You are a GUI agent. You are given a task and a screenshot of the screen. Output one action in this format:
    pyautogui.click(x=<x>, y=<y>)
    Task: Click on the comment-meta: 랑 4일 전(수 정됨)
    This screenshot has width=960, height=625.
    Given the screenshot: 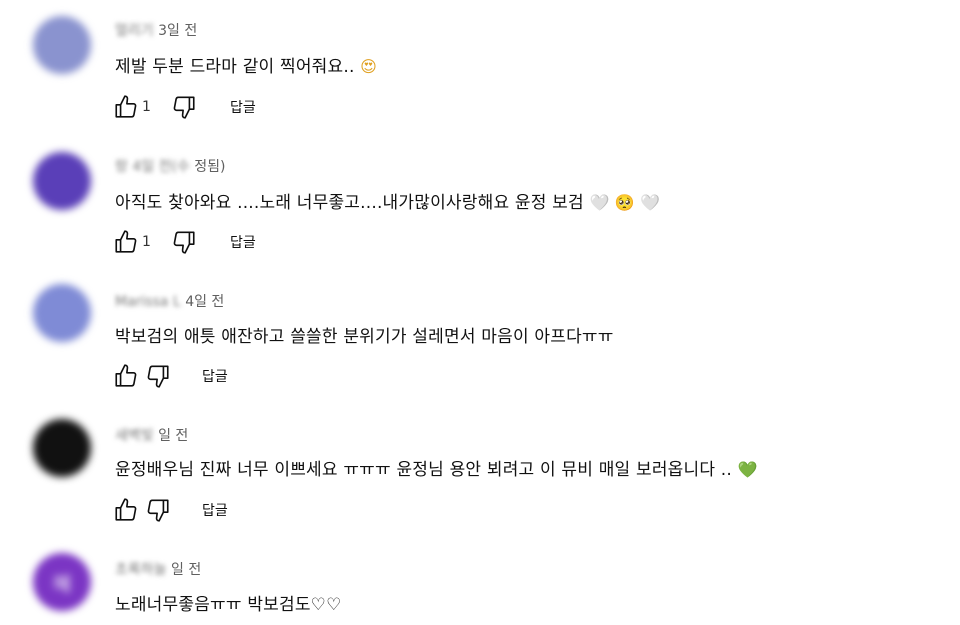 What is the action you would take?
    pyautogui.click(x=170, y=166)
    